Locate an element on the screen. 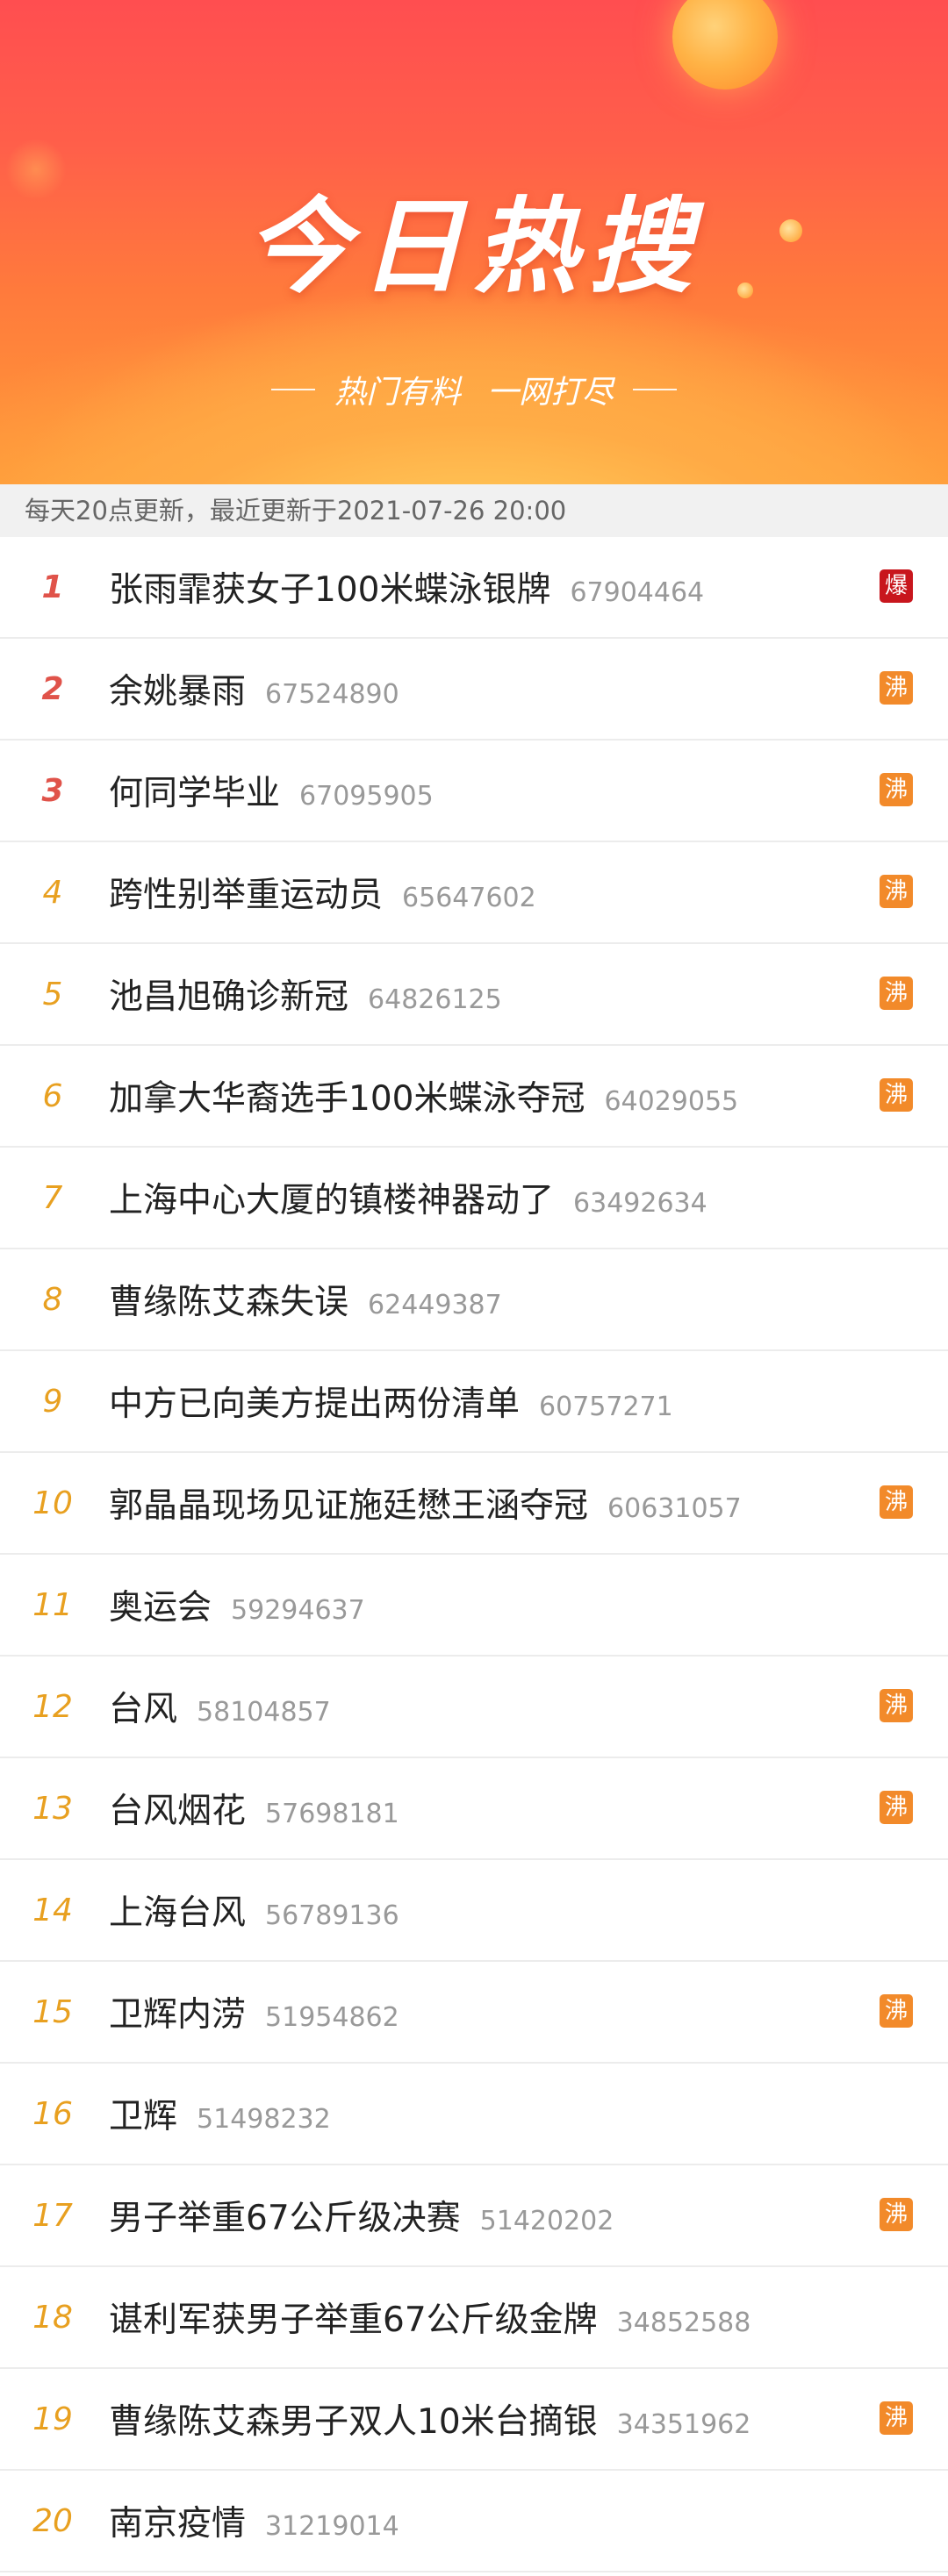 This screenshot has height=2576, width=948. search-count: 51954862 is located at coordinates (332, 2017).